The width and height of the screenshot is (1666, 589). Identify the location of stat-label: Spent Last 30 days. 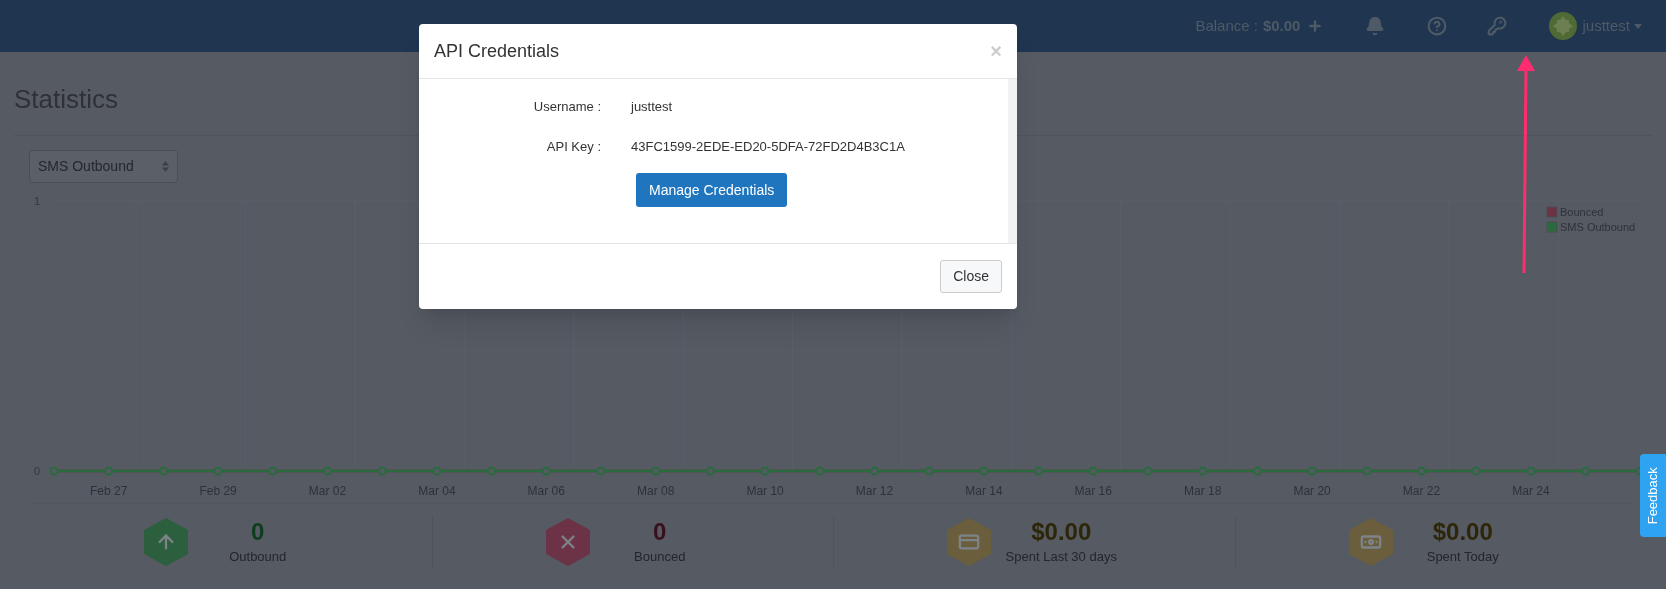
(1061, 557).